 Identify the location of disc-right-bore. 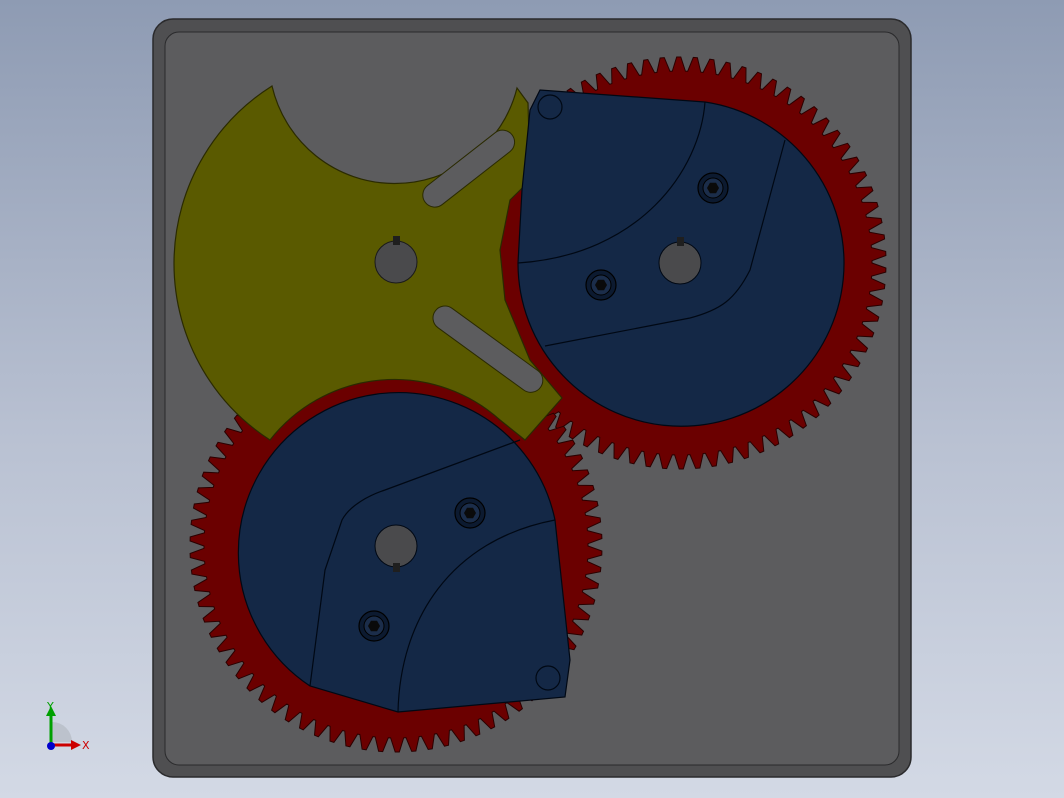
(680, 263).